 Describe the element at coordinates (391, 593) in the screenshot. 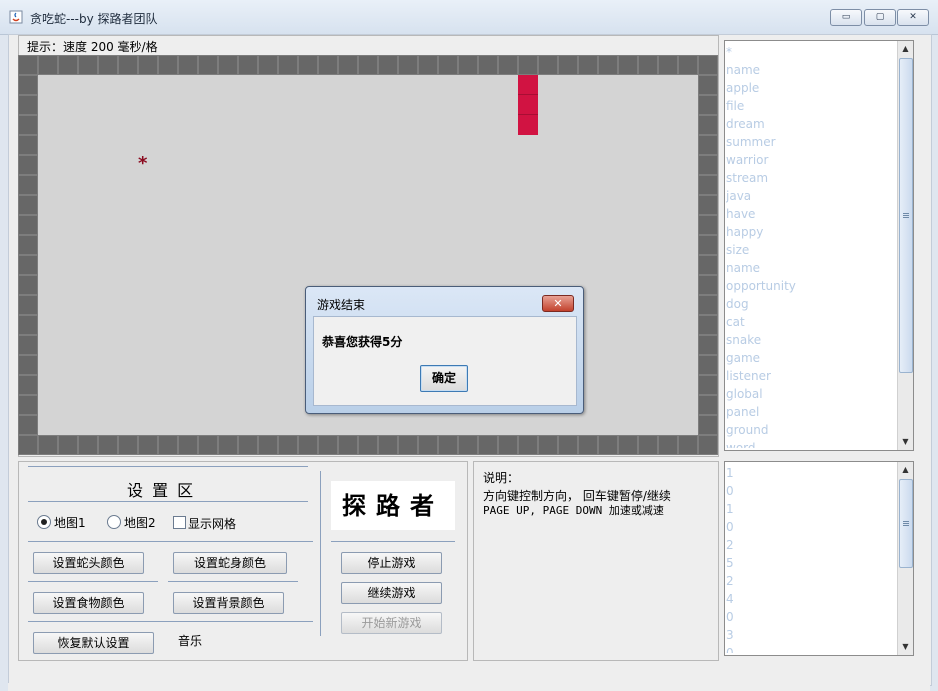

I see `continue-game-button: 继续游戏` at that location.